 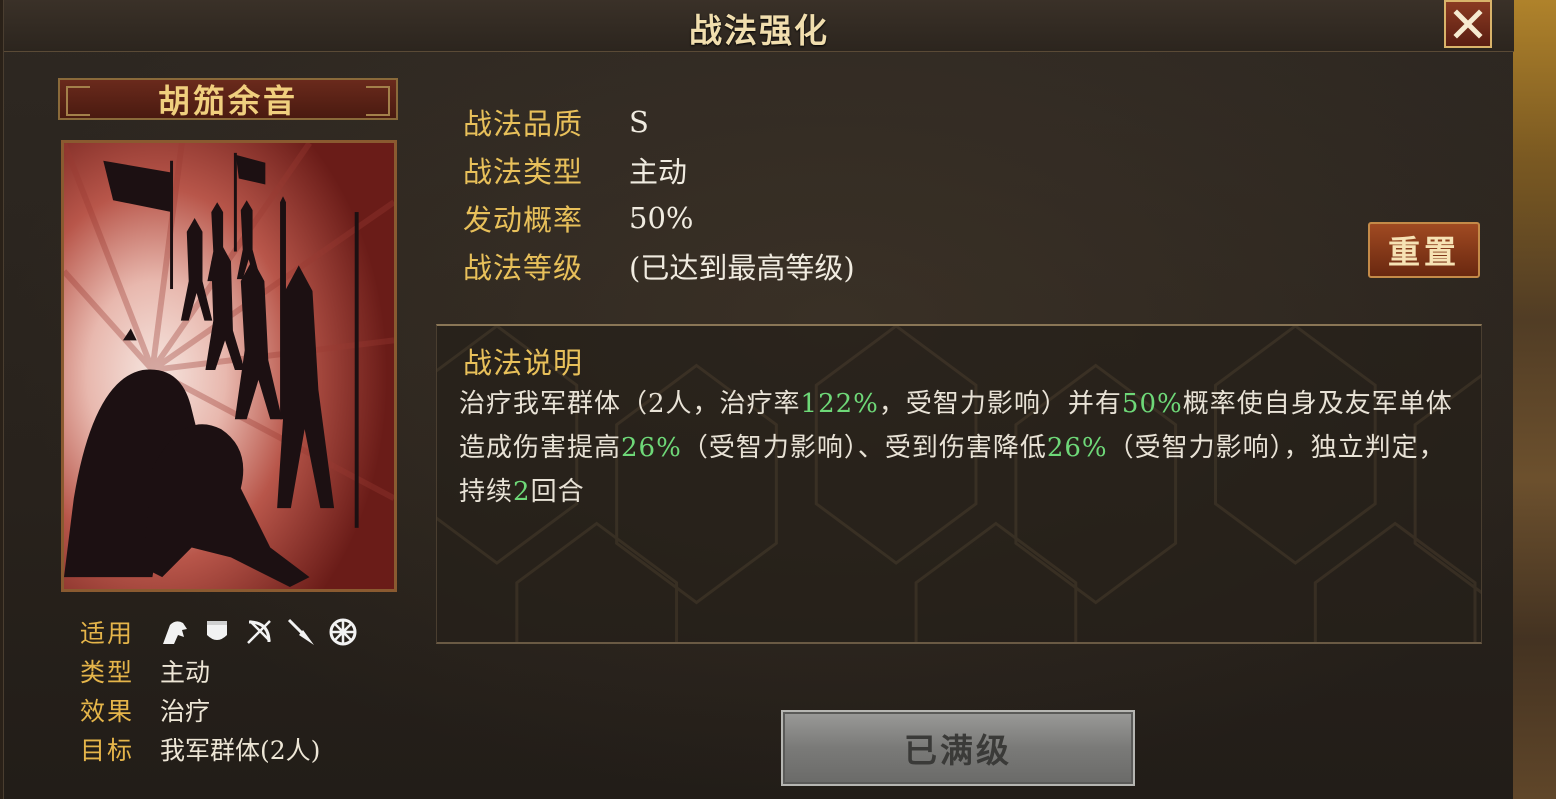 I want to click on background-right-edge, so click(x=1534, y=399).